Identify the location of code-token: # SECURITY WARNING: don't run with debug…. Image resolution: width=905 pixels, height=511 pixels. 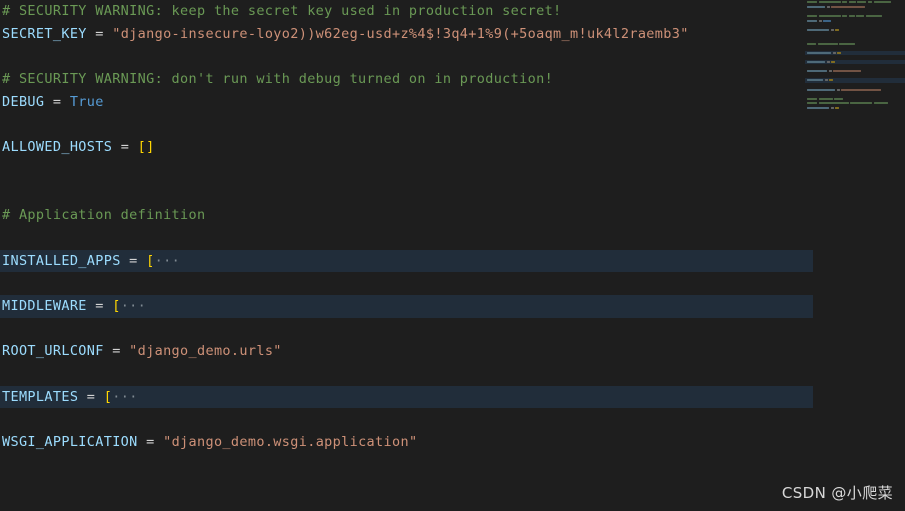
(278, 79).